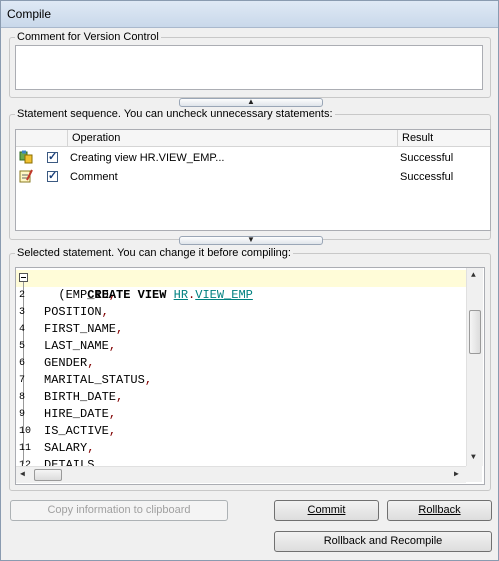 The image size is (499, 561). I want to click on comment-input, so click(249, 67).